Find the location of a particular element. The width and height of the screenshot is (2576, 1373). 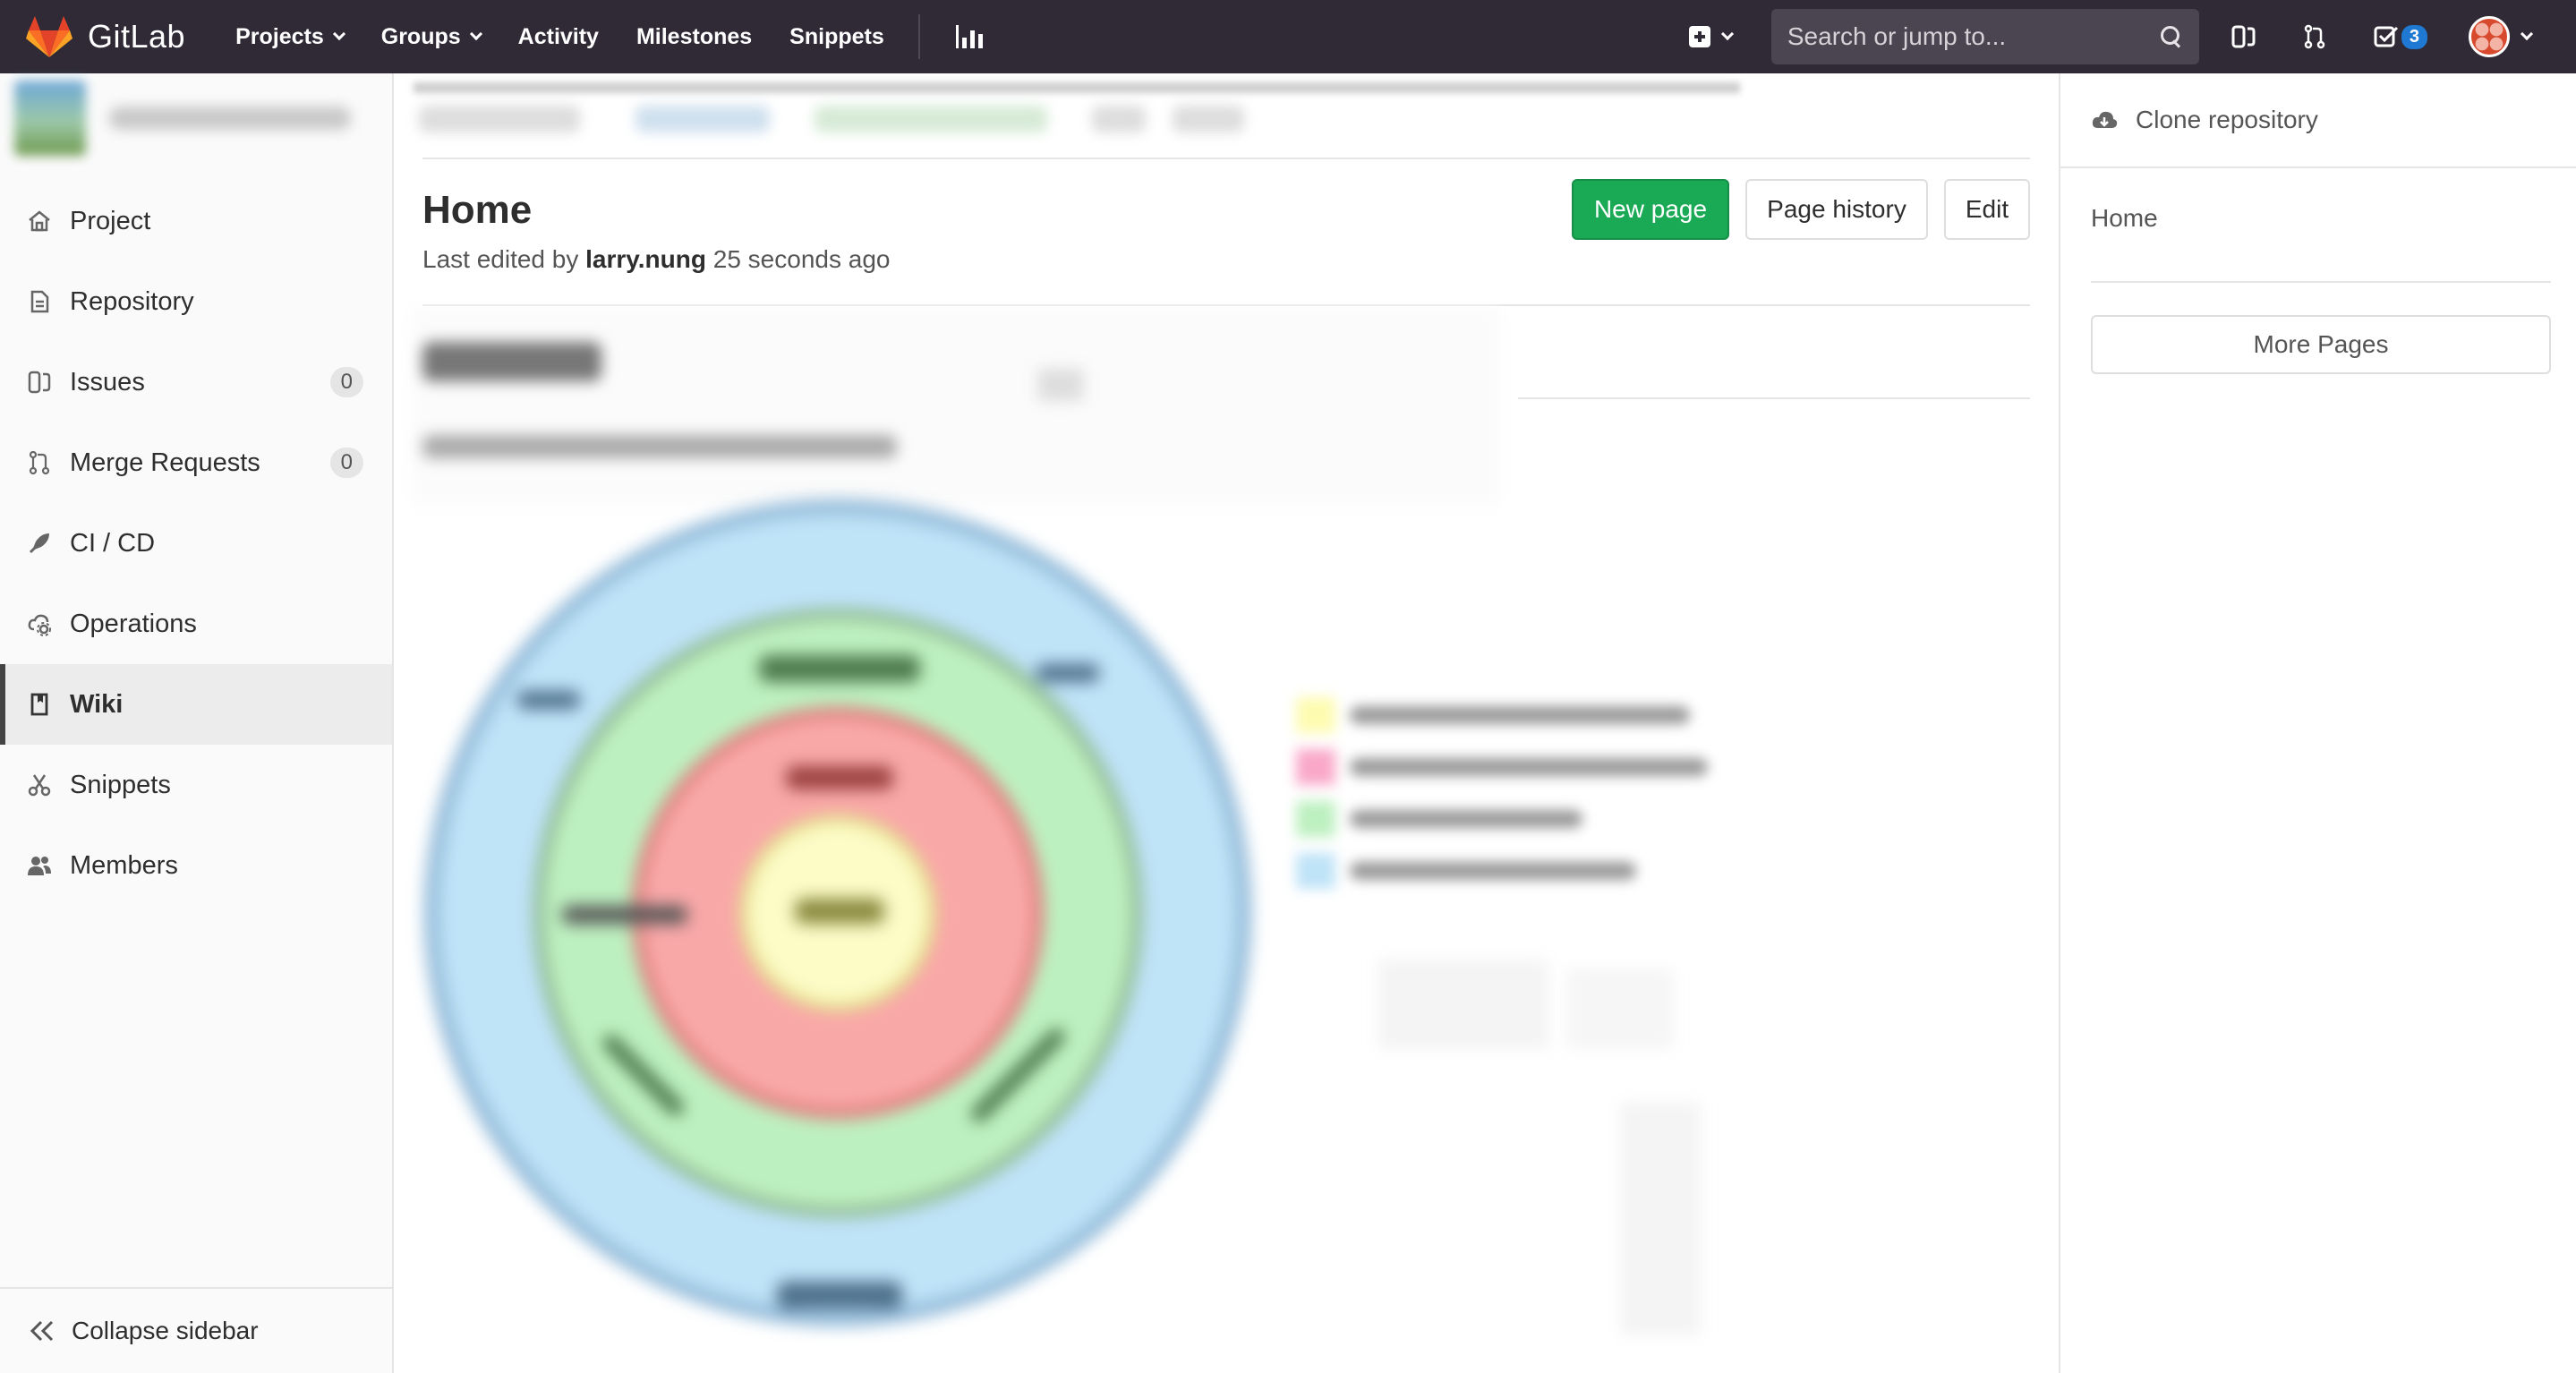

brand-name: GitLab is located at coordinates (137, 36).